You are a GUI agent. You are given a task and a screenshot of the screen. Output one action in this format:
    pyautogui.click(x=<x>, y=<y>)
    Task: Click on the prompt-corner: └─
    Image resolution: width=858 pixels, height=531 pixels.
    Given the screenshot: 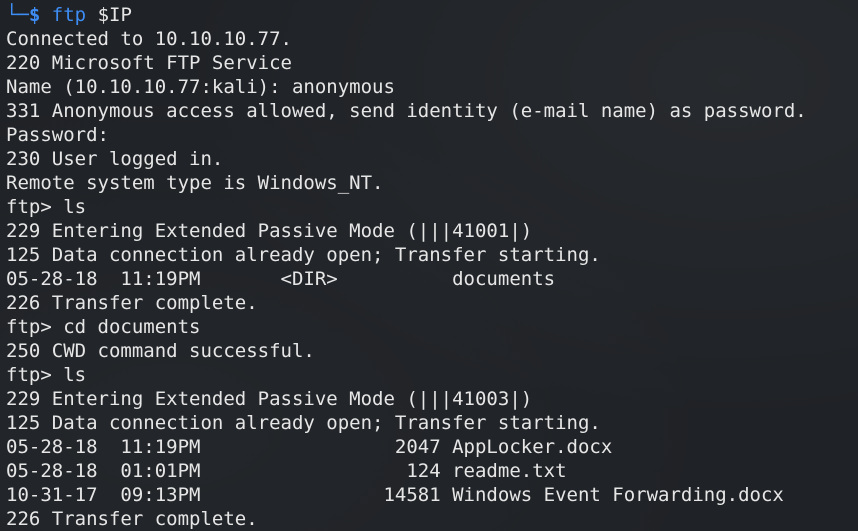 What is the action you would take?
    pyautogui.click(x=17, y=15)
    